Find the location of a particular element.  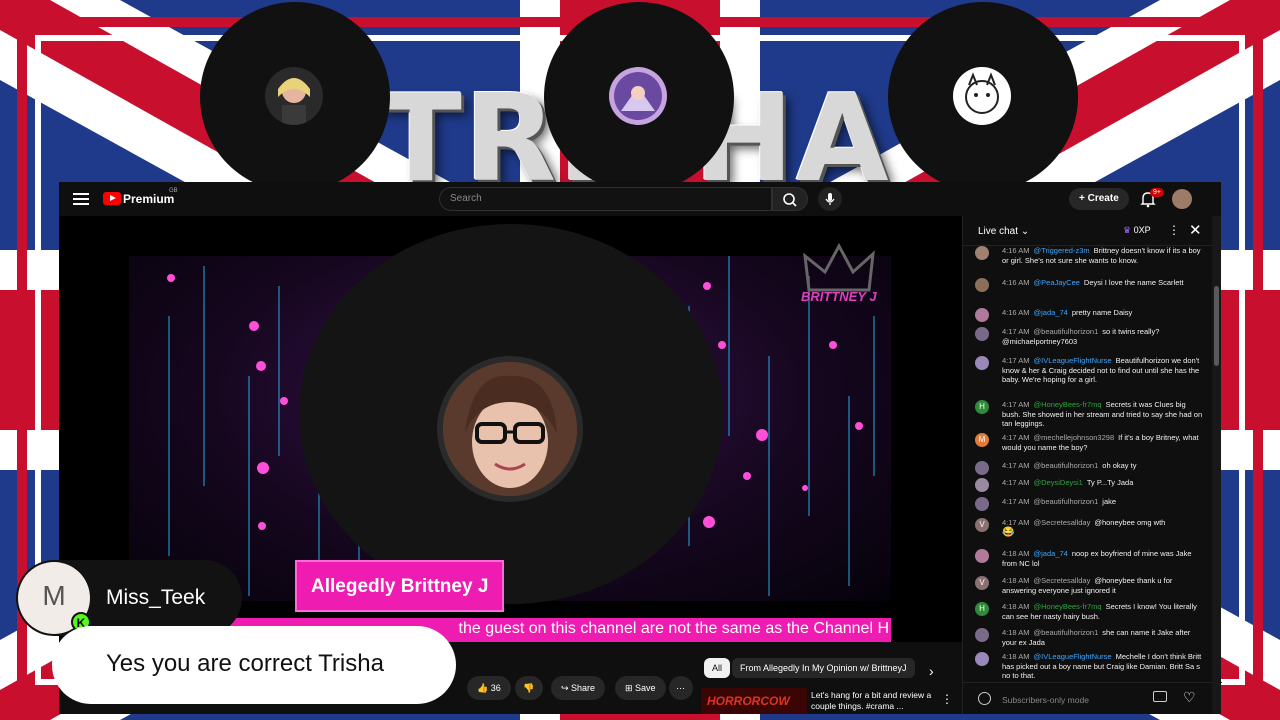

chat-message: 4:17 AM @beautifulhorizon1 oh okay ty is located at coordinates (1089, 468).